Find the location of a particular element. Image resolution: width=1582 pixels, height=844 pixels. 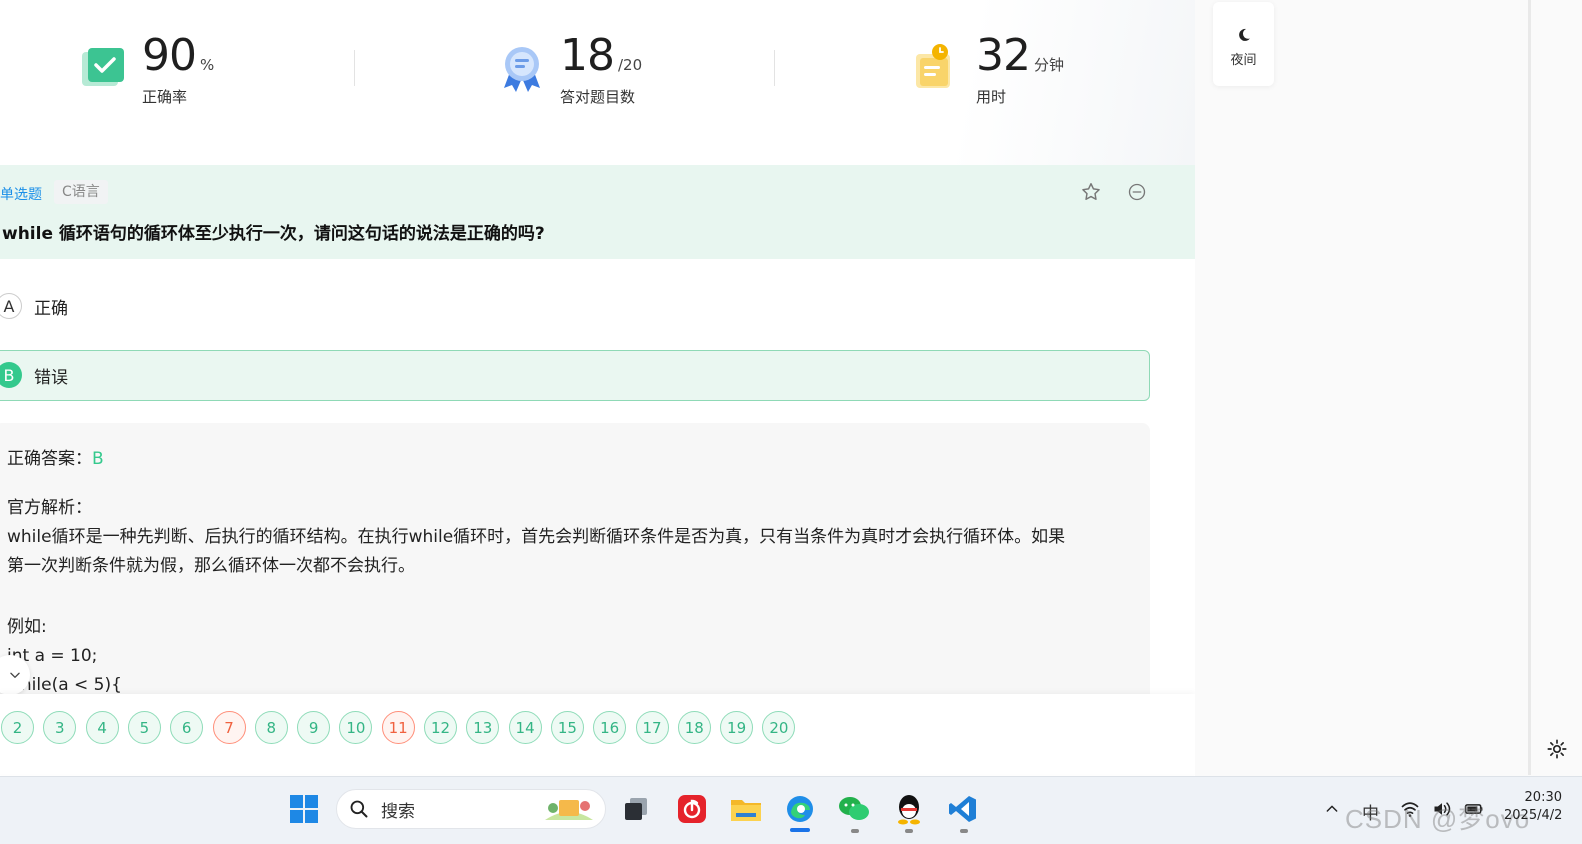

stat-correct-count: 18/20 答对题目数 is located at coordinates (570, 69).